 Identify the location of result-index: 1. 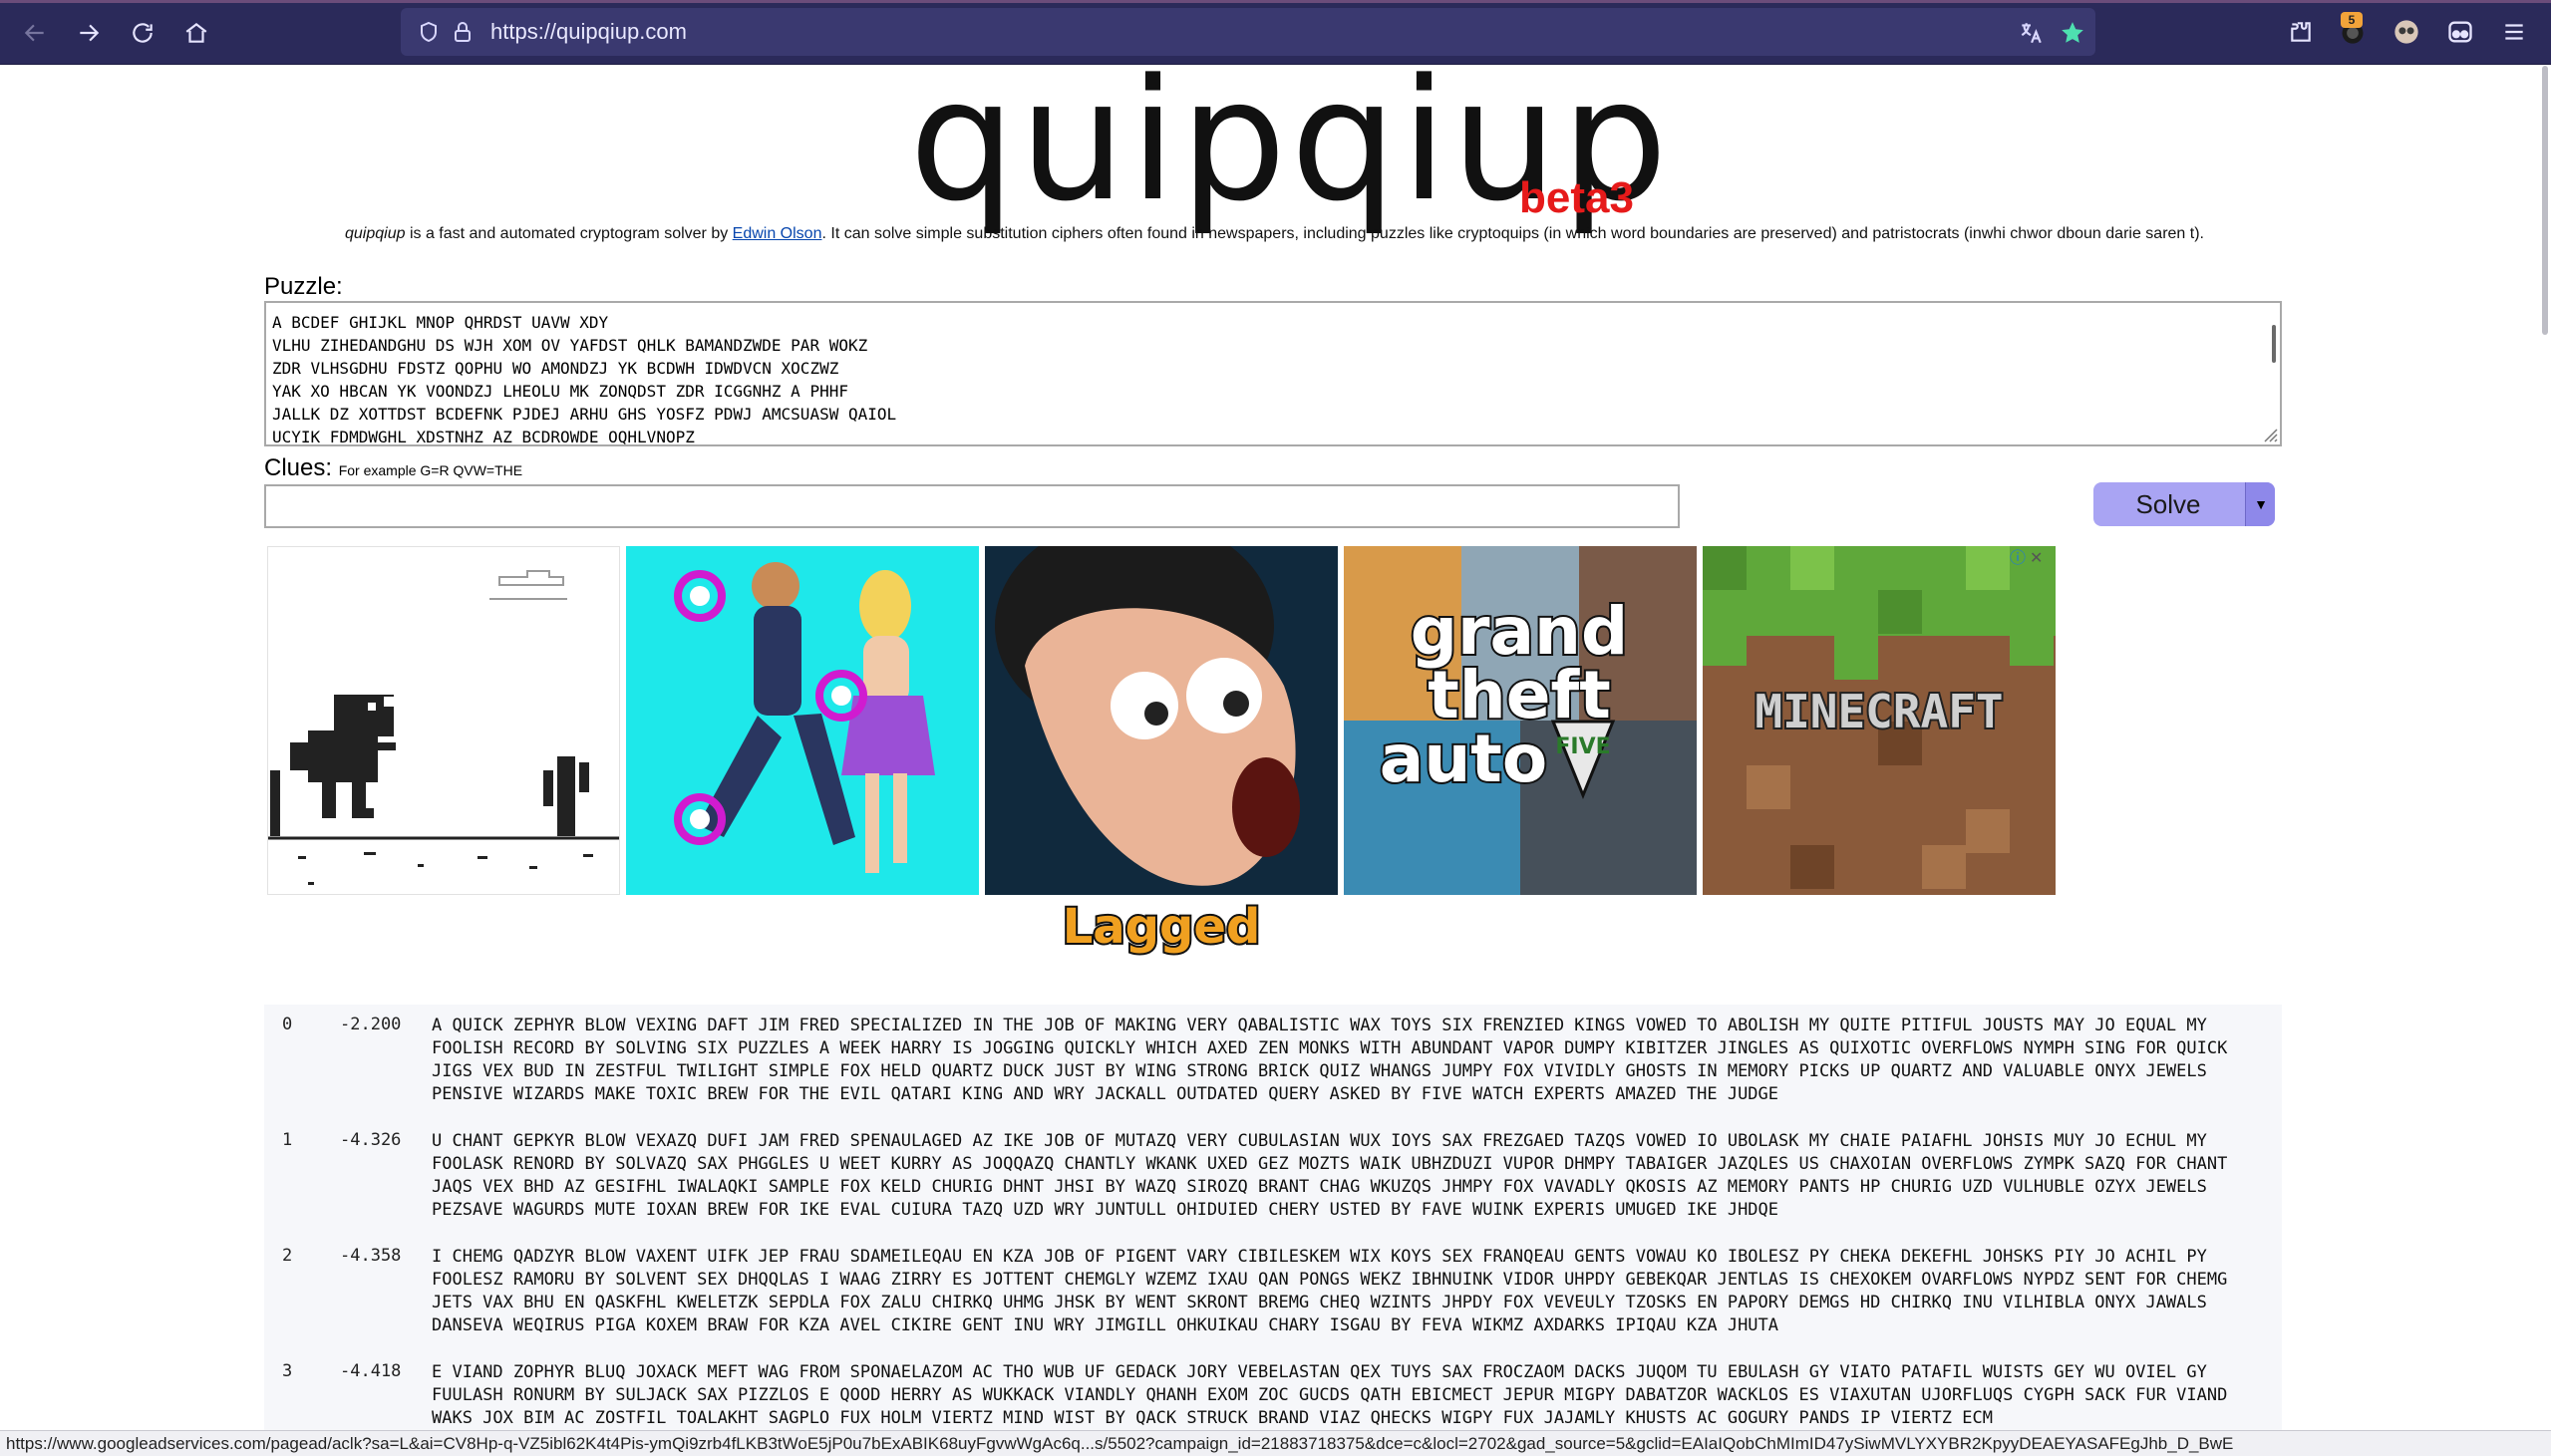
(287, 1140).